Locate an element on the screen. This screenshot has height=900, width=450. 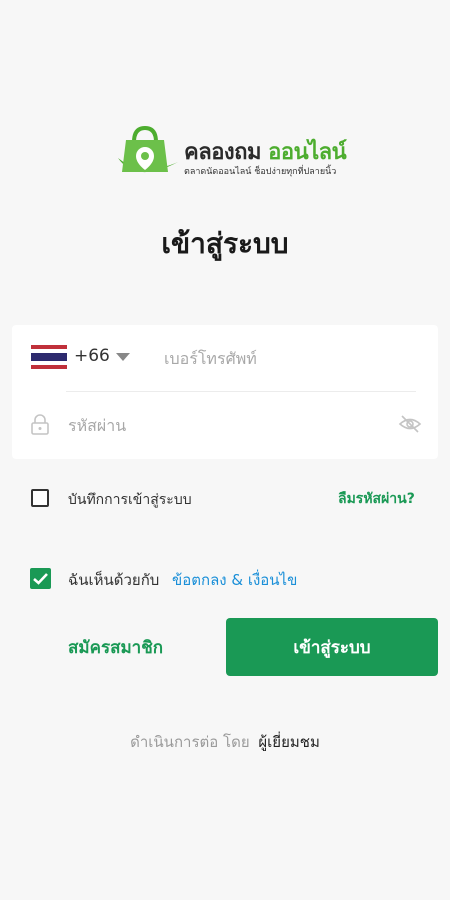
login-button: เข้าสู่ระบบ is located at coordinates (332, 647).